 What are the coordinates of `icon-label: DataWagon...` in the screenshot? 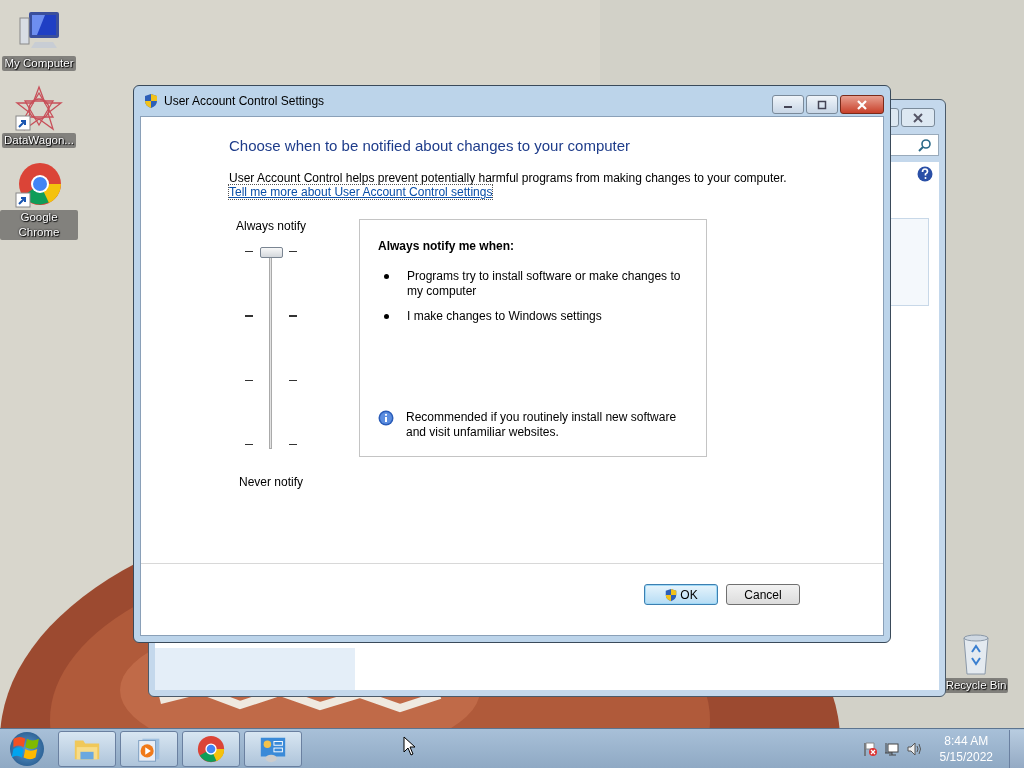 It's located at (39, 140).